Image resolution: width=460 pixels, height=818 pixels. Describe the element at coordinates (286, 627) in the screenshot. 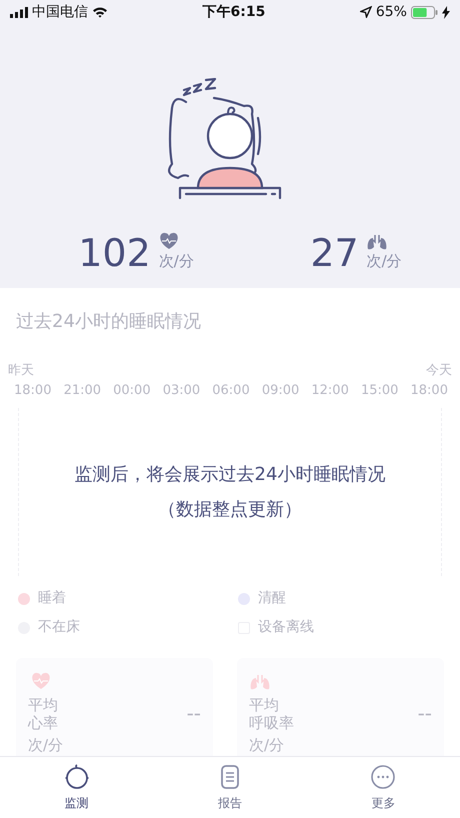

I see `legend-label: 设备离线` at that location.